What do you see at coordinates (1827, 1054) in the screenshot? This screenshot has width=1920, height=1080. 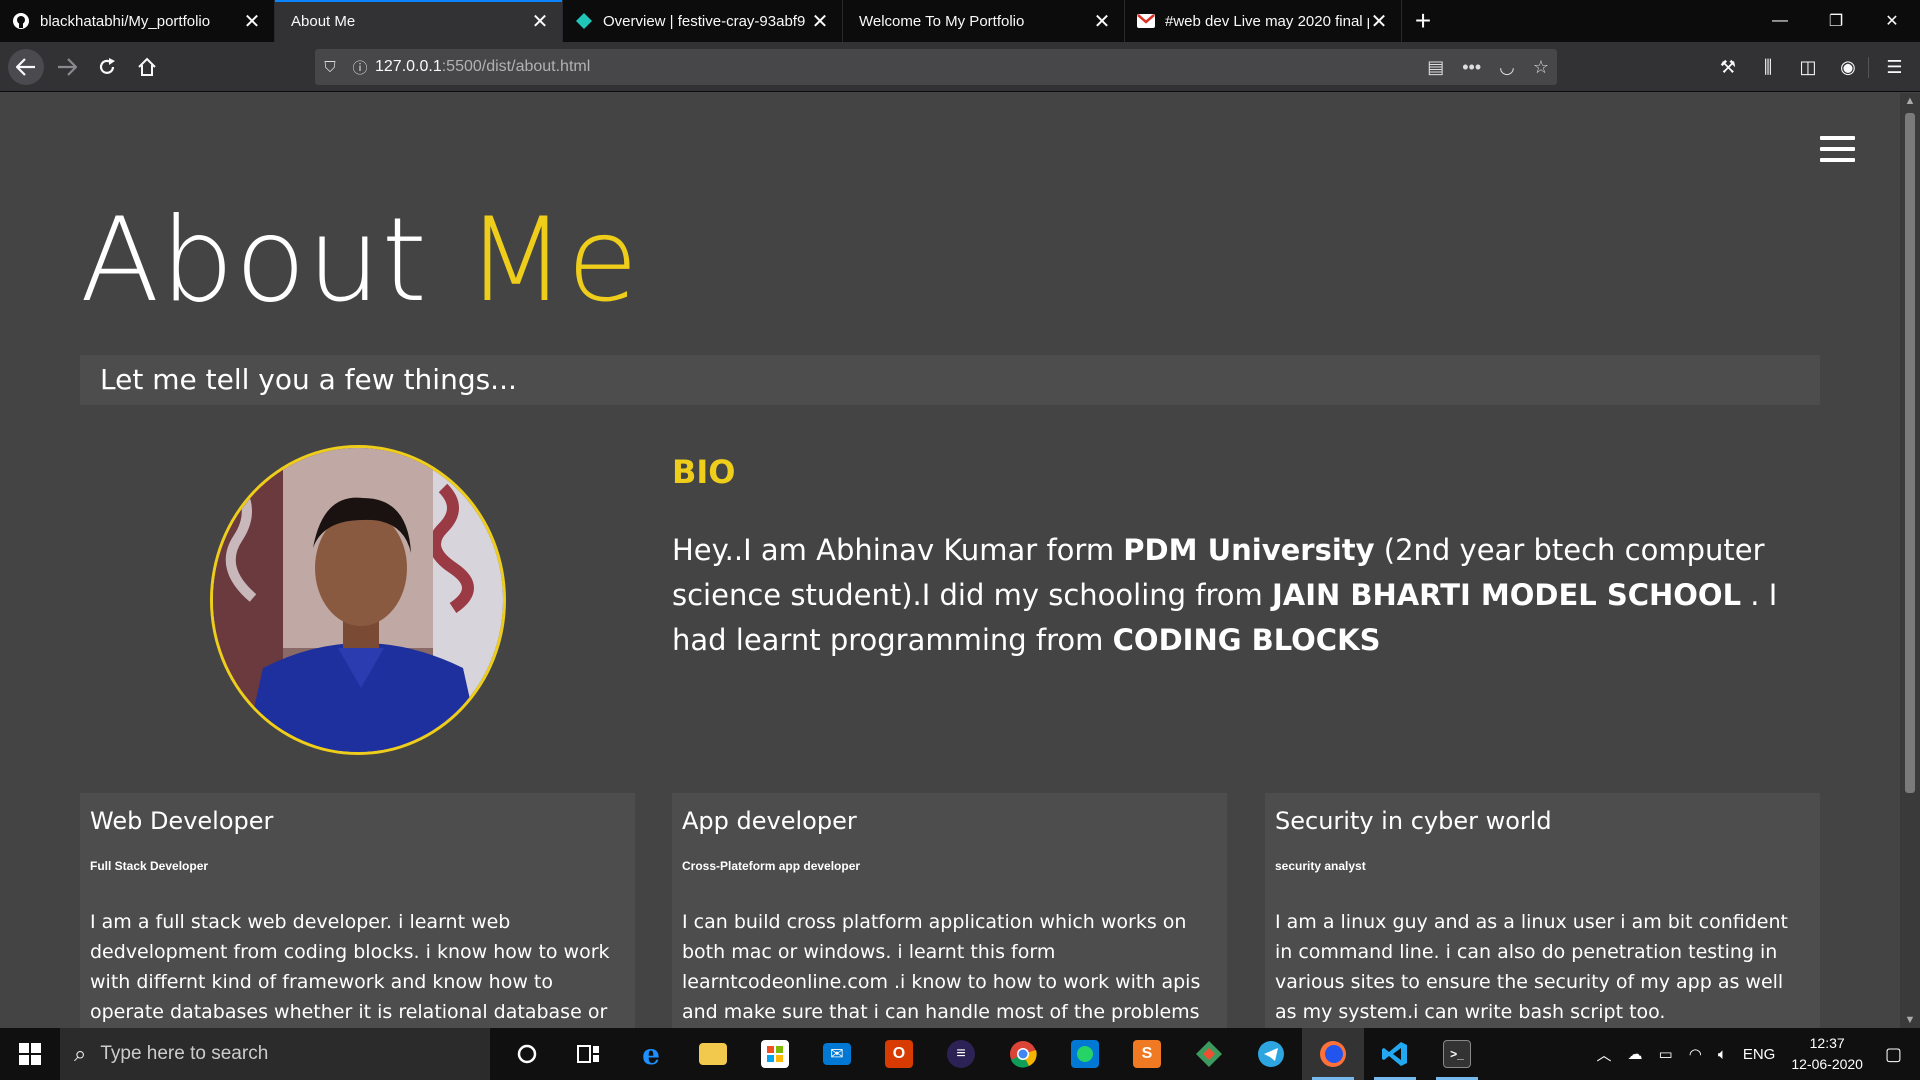 I see `clock: 12:37 12-06-2020` at bounding box center [1827, 1054].